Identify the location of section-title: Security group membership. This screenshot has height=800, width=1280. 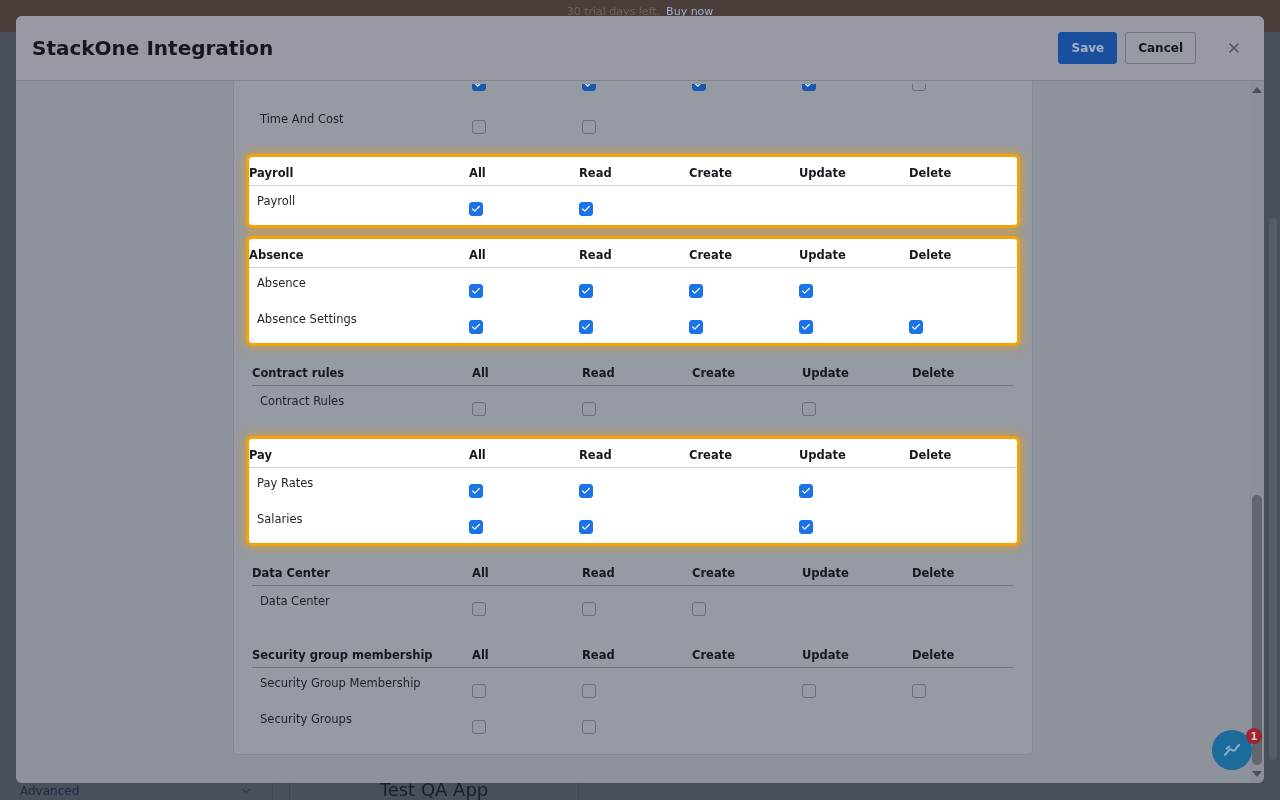
(342, 654).